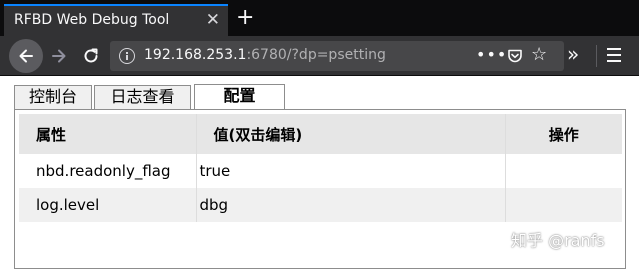  I want to click on page-actions-icon: •••, so click(491, 54).